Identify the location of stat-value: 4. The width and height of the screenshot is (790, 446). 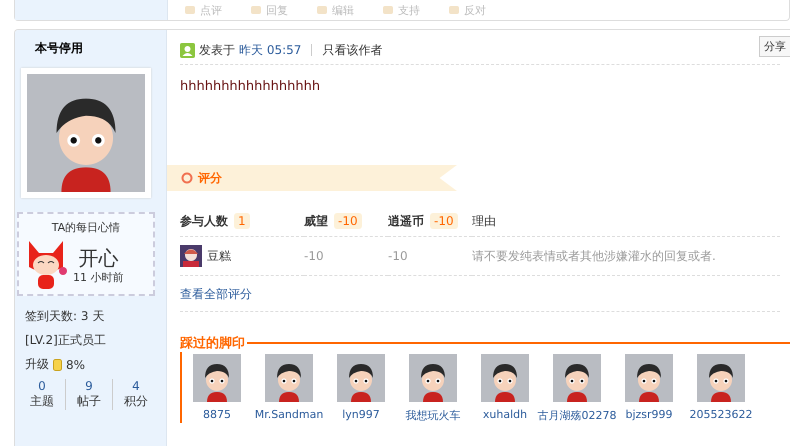
(136, 386).